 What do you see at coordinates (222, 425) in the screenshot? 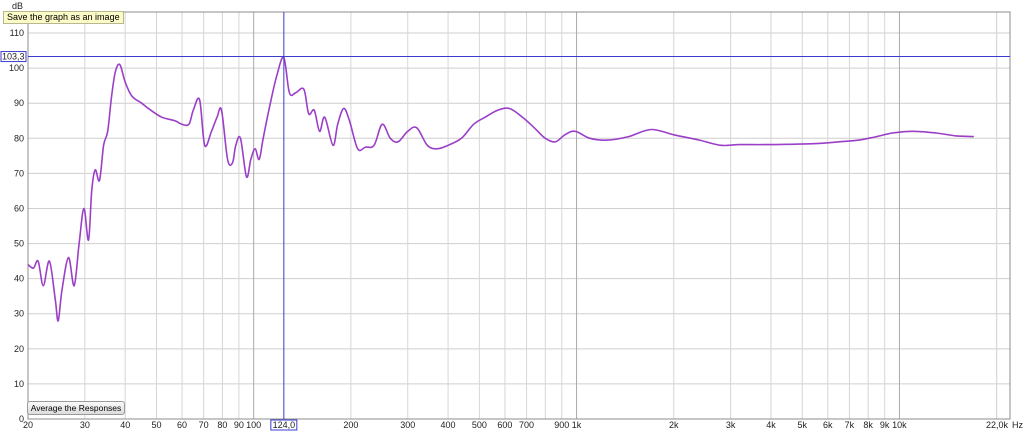
I see `x-tick-label: 80` at bounding box center [222, 425].